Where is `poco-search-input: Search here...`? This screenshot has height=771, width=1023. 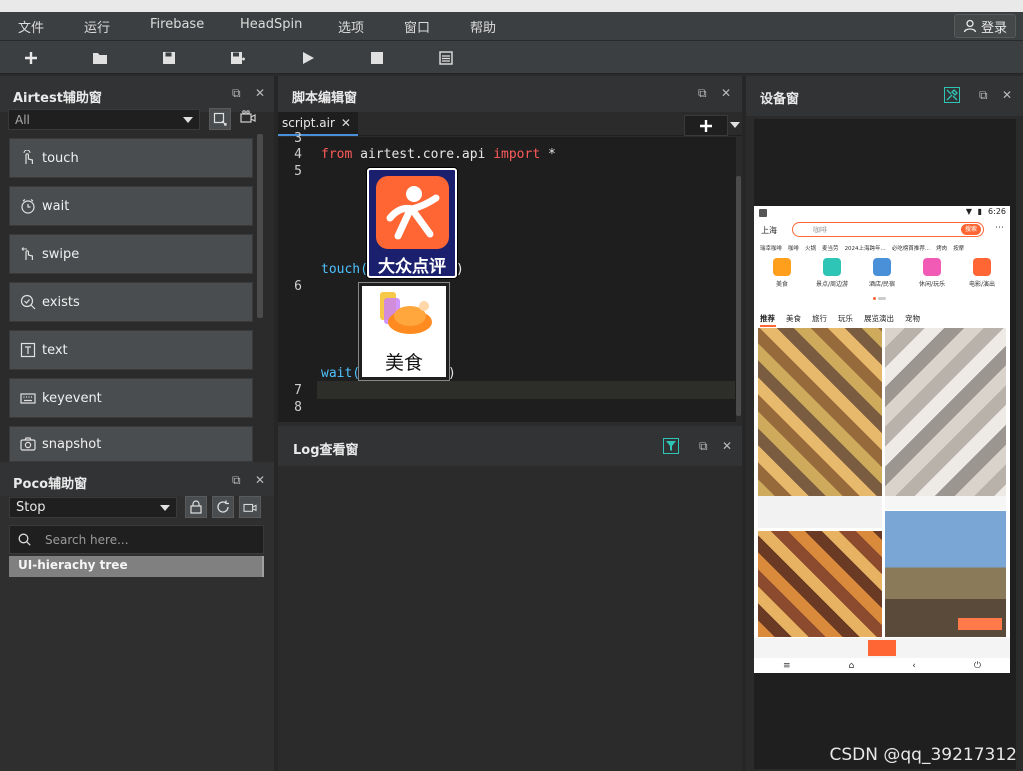
poco-search-input: Search here... is located at coordinates (136, 539).